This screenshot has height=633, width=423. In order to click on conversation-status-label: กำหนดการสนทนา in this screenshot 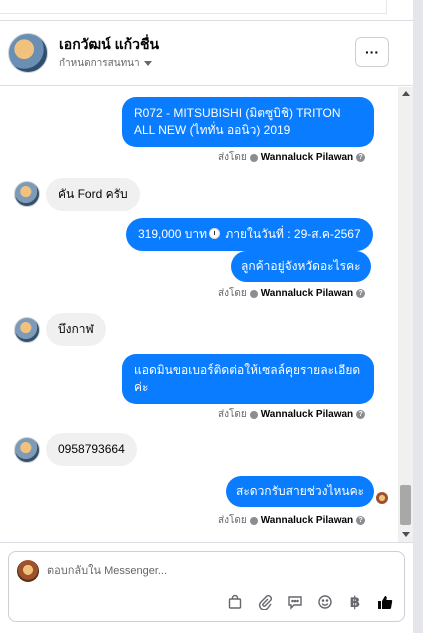, I will do `click(99, 63)`.